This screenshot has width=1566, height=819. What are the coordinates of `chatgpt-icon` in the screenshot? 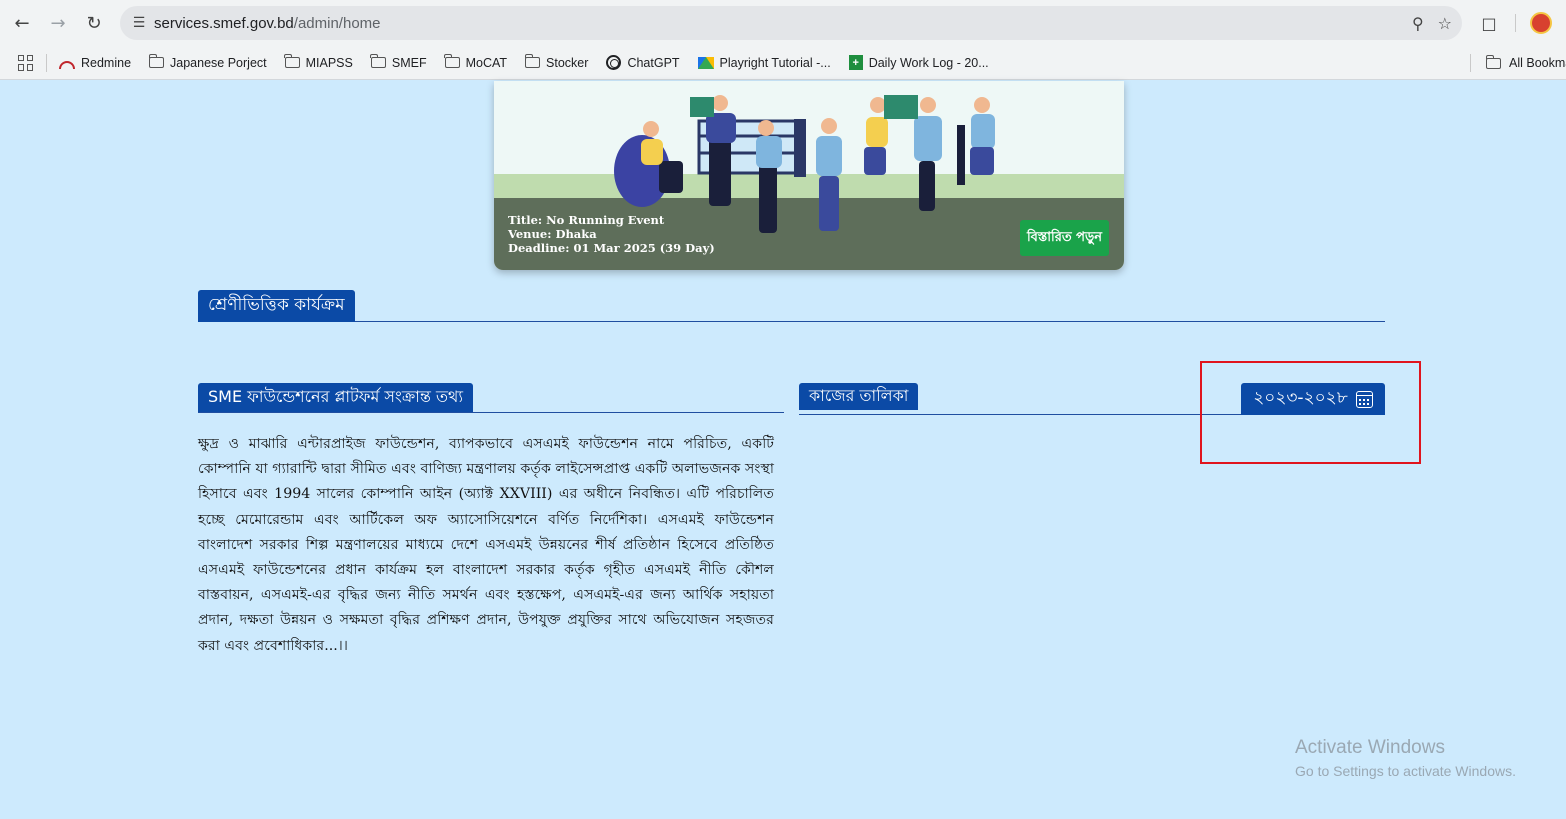 It's located at (614, 62).